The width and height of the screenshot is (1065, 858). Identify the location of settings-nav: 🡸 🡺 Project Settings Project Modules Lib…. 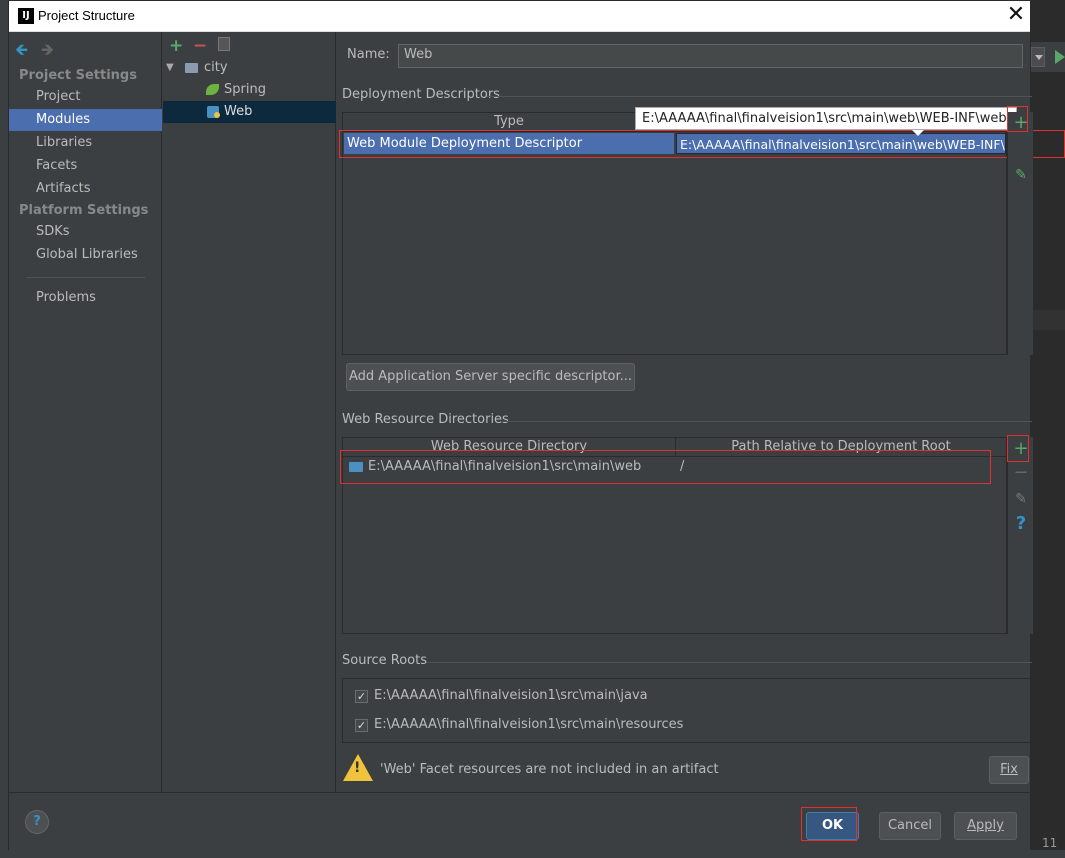
(85, 412).